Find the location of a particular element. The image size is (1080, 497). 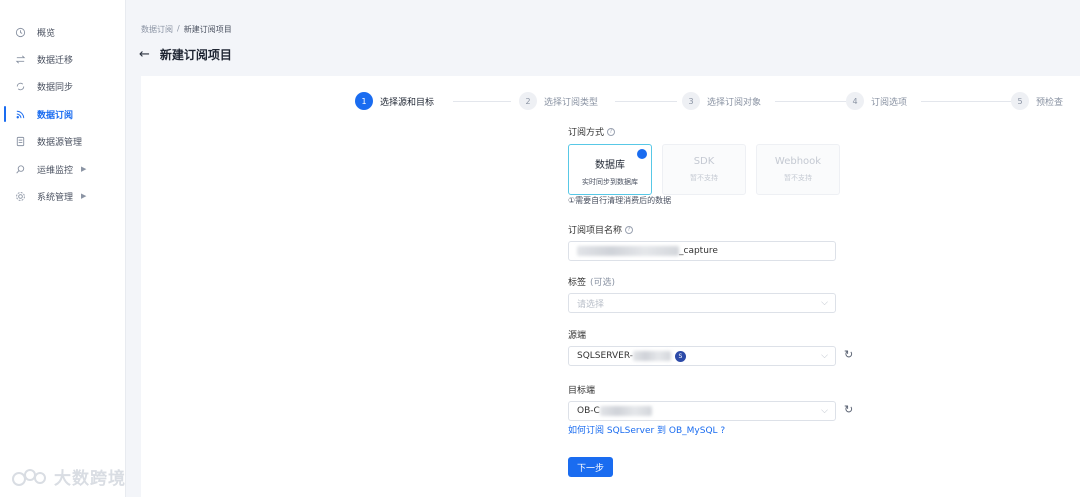

refresh-source-icon: ↻ is located at coordinates (848, 354).